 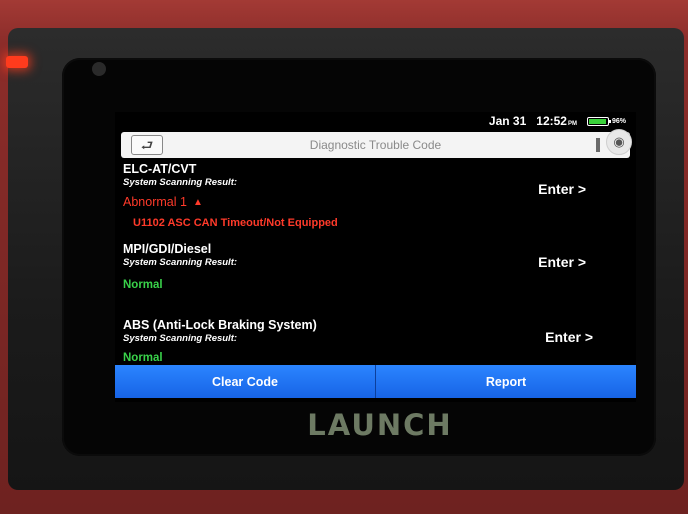 I want to click on system-name: ABS (Anti-Lock Braking System), so click(x=220, y=325).